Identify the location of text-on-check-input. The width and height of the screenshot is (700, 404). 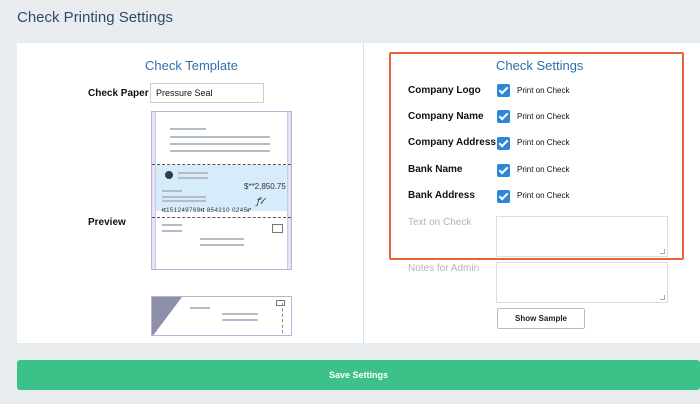
(582, 236).